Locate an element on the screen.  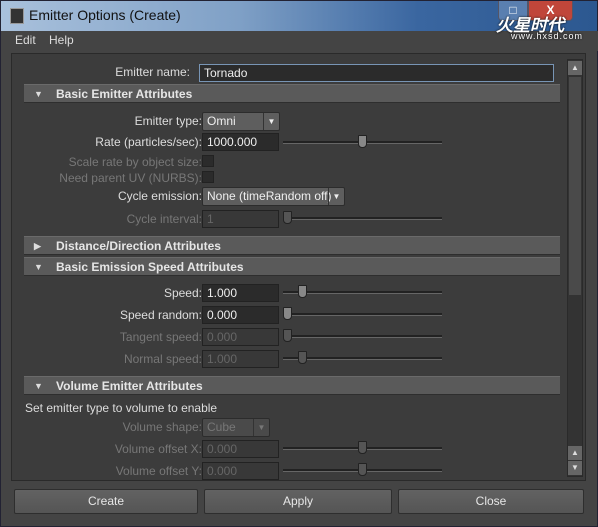
section-title: Volume Emitter Attributes is located at coordinates (129, 386).